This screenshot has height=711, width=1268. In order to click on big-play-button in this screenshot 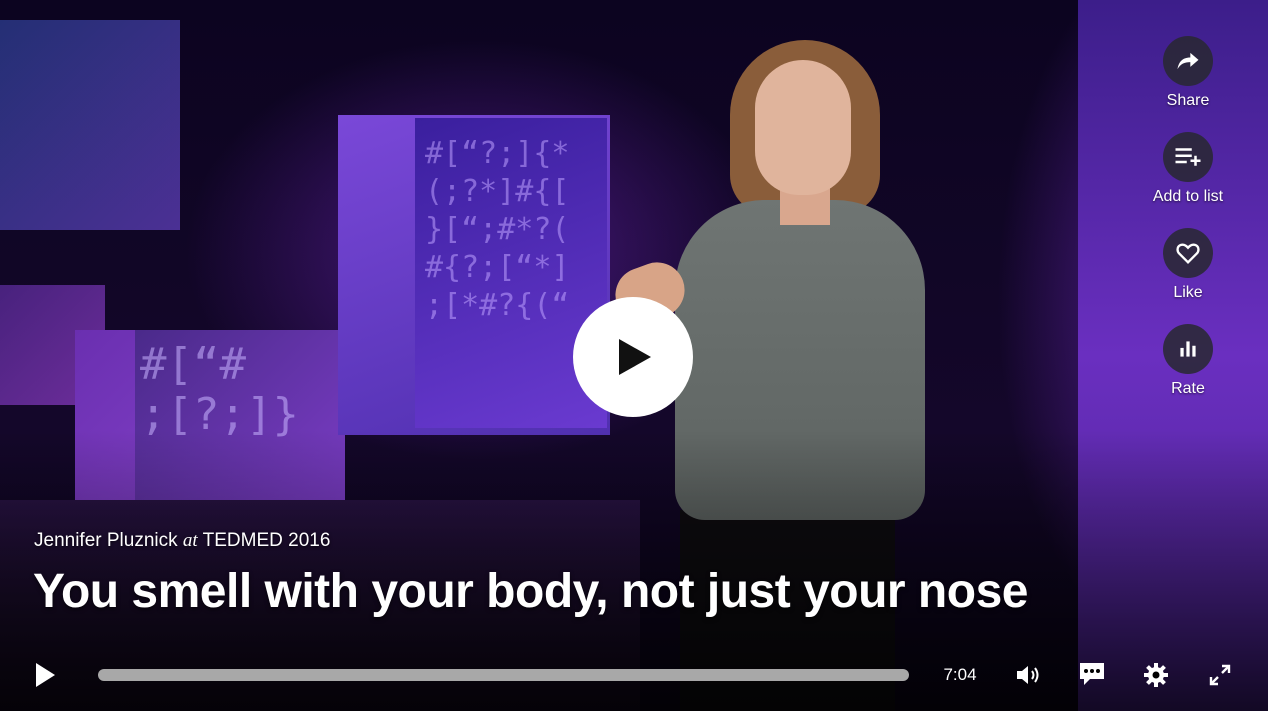, I will do `click(633, 357)`.